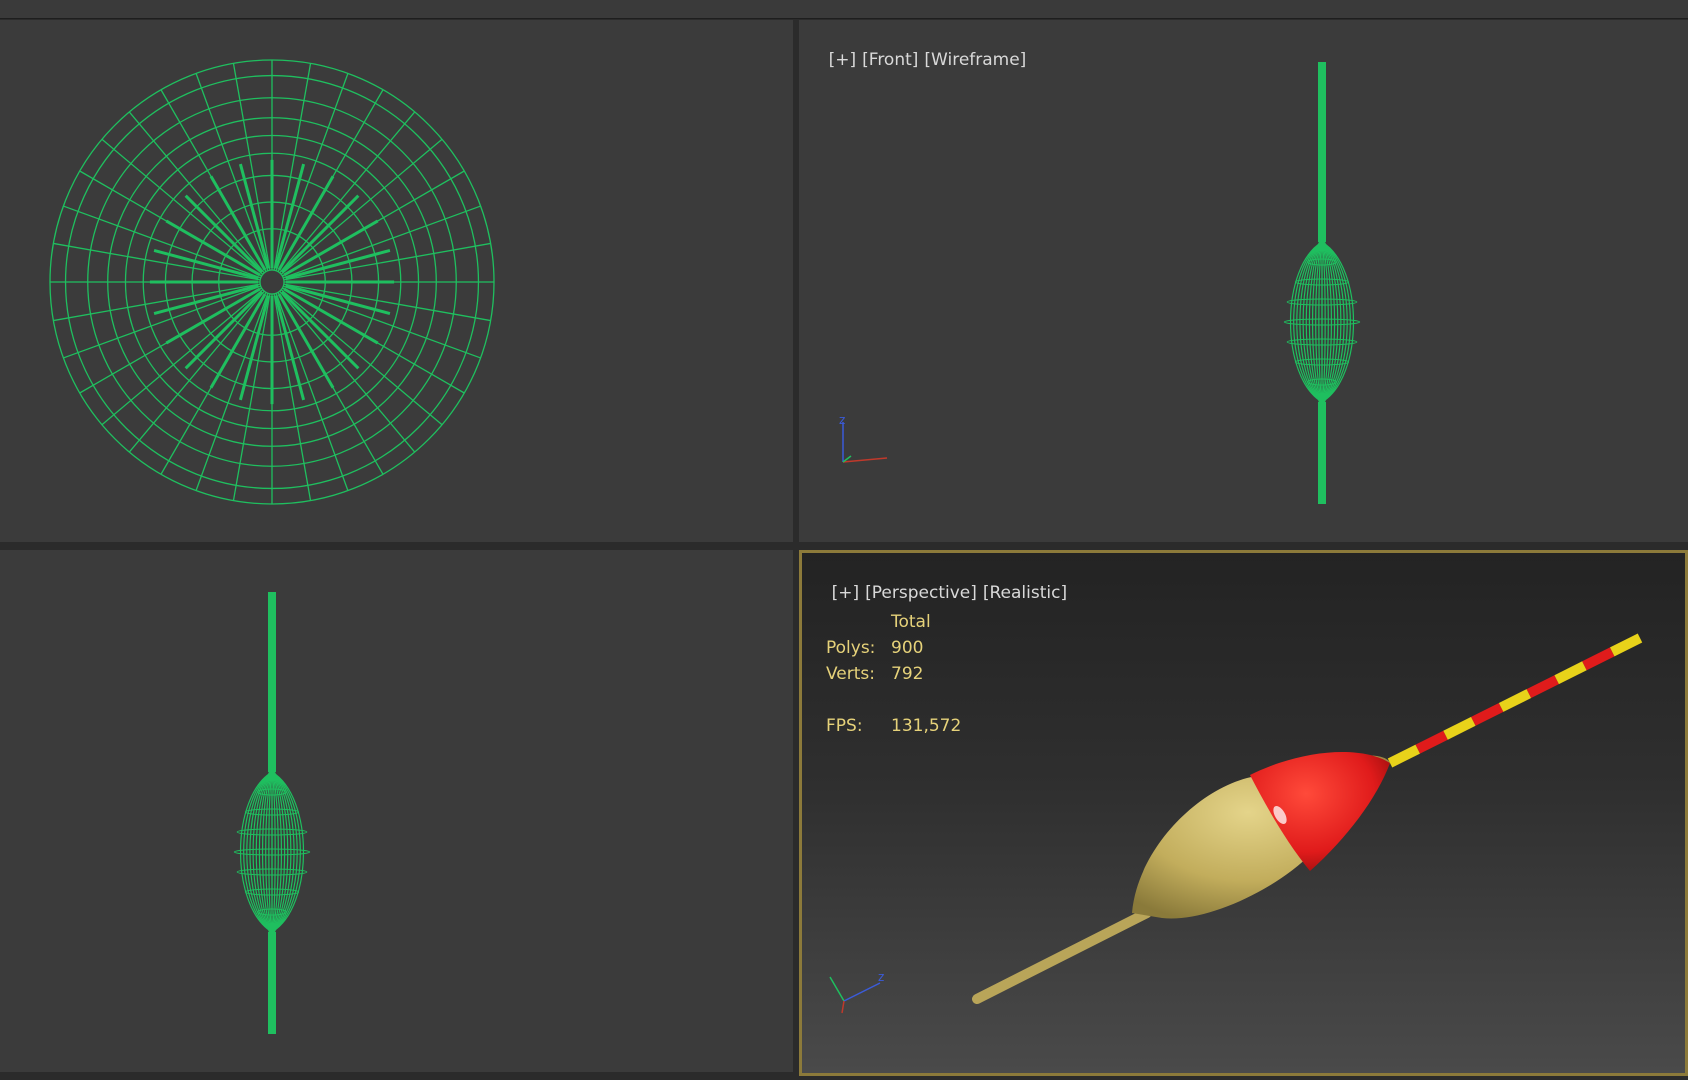 This screenshot has height=1080, width=1688. I want to click on top-view-wireframe, so click(272, 282).